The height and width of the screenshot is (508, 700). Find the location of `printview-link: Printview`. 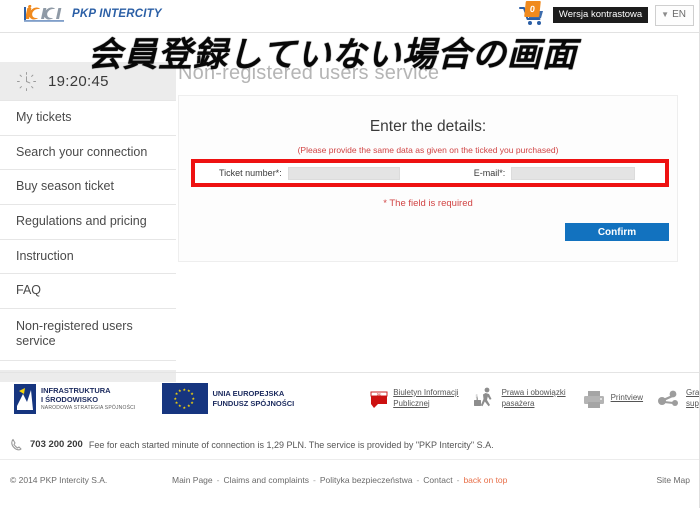

printview-link: Printview is located at coordinates (612, 399).